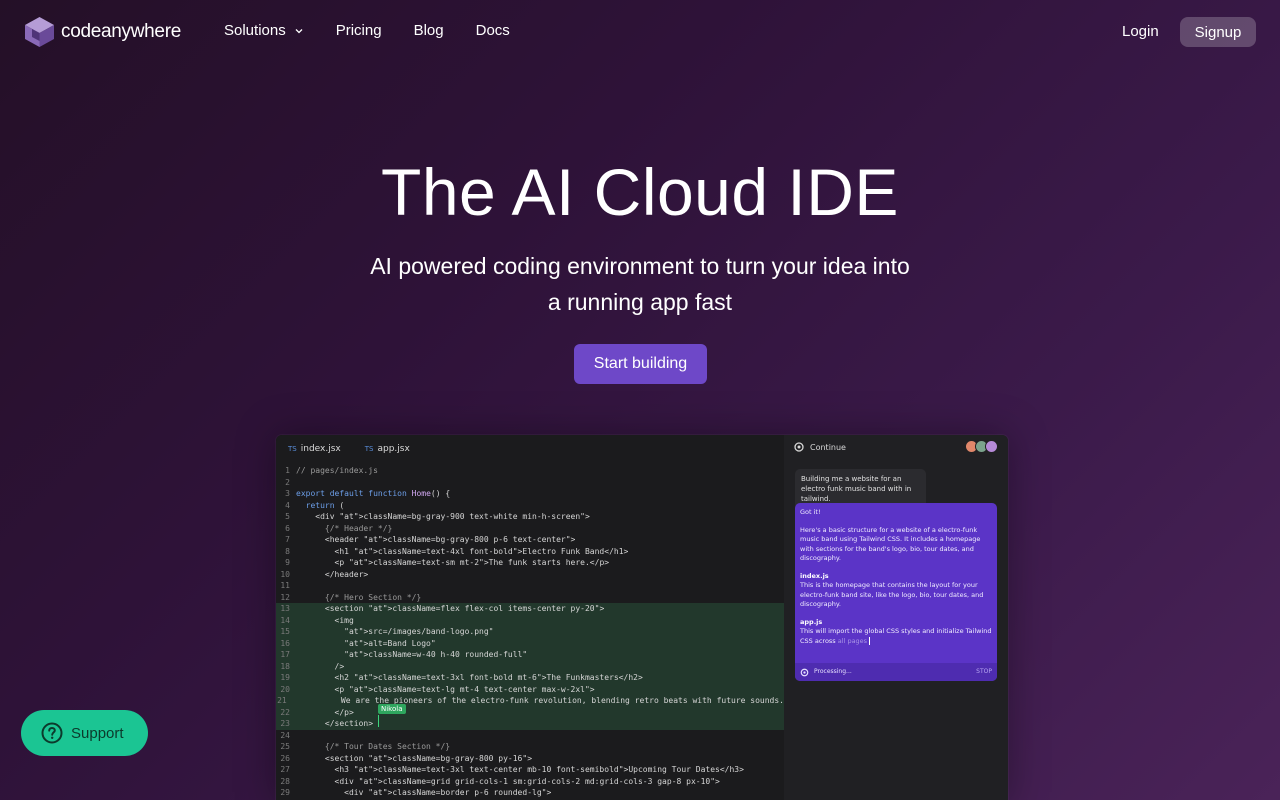 The image size is (1280, 800). I want to click on line-text: {/* Header */}, so click(344, 528).